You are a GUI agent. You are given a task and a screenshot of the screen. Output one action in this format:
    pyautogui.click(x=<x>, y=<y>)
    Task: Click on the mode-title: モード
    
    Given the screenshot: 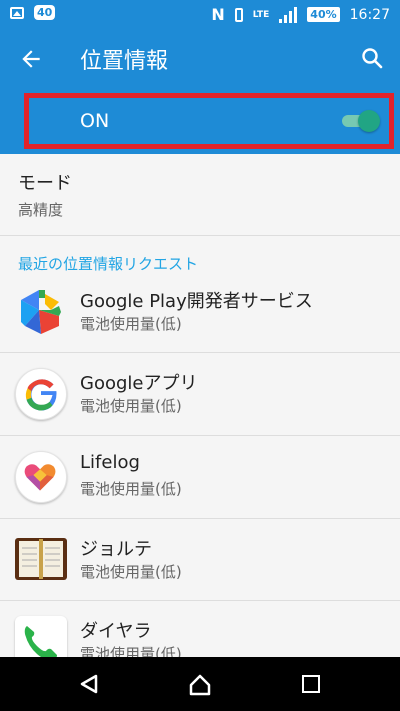 What is the action you would take?
    pyautogui.click(x=45, y=183)
    